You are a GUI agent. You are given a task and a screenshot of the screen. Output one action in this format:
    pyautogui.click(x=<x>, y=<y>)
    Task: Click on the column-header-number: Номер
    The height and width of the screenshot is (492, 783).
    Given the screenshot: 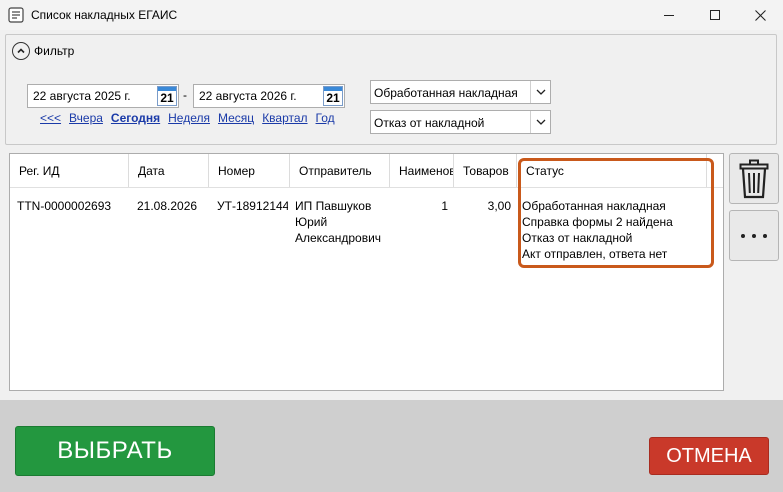 What is the action you would take?
    pyautogui.click(x=249, y=170)
    